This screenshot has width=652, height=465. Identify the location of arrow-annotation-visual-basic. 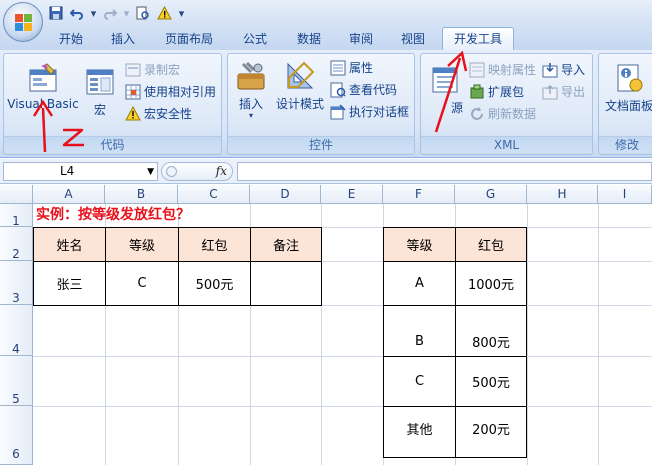
(43, 126).